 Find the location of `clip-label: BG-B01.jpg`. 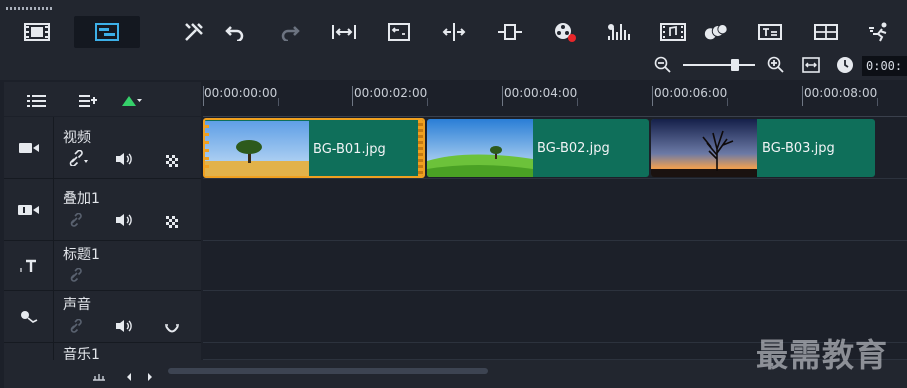

clip-label: BG-B01.jpg is located at coordinates (349, 149).